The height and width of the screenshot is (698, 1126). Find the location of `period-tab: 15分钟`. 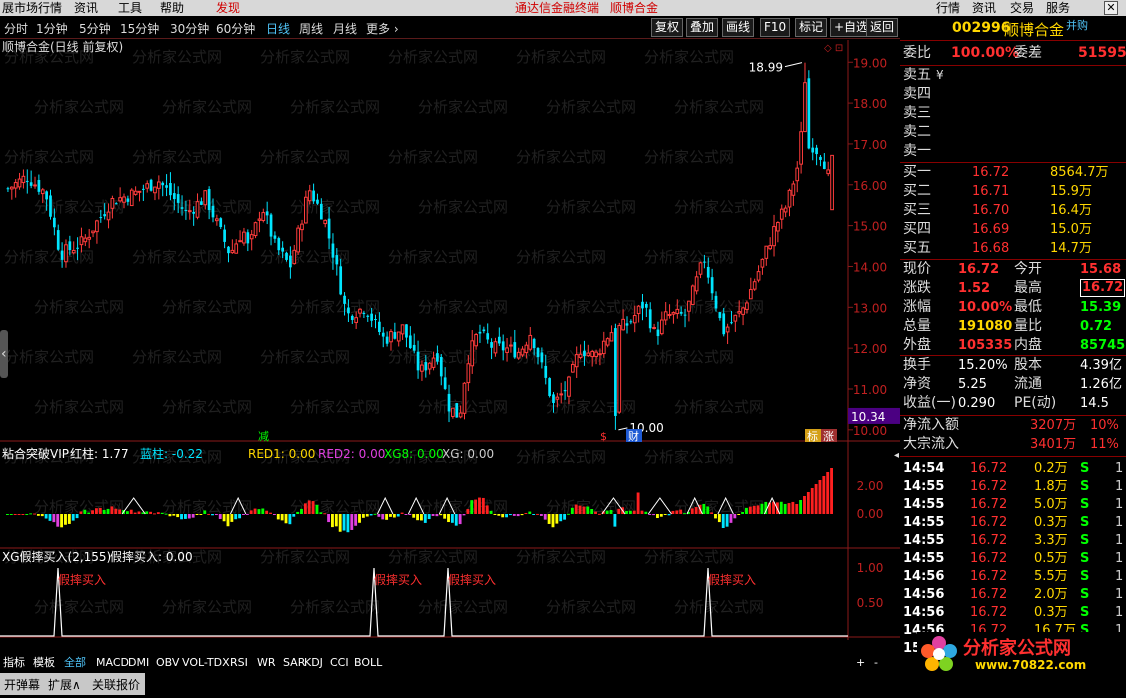

period-tab: 15分钟 is located at coordinates (139, 28).